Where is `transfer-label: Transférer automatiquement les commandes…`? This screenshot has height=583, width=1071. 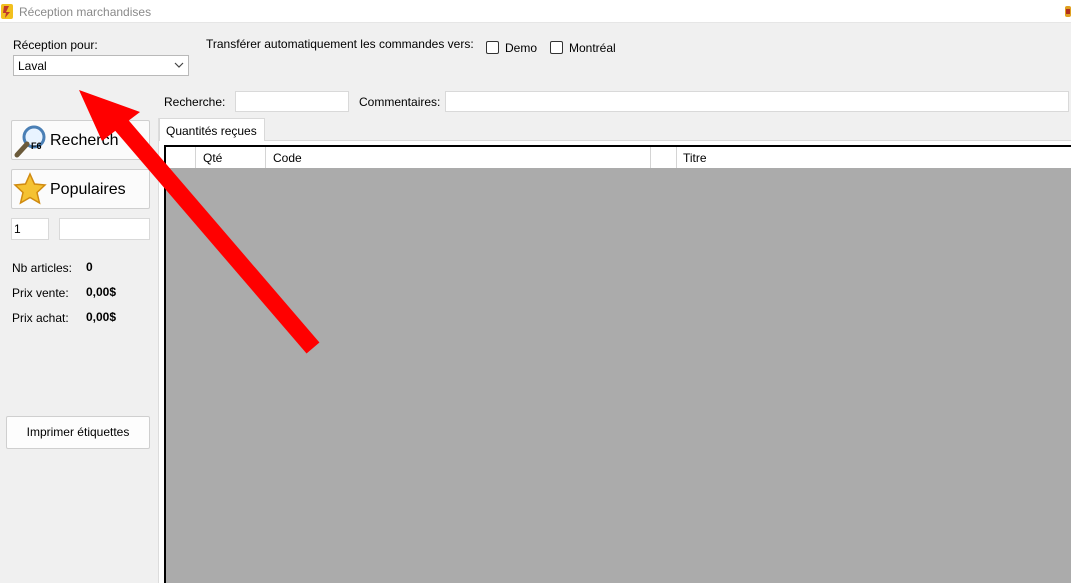 transfer-label: Transférer automatiquement les commandes… is located at coordinates (340, 44).